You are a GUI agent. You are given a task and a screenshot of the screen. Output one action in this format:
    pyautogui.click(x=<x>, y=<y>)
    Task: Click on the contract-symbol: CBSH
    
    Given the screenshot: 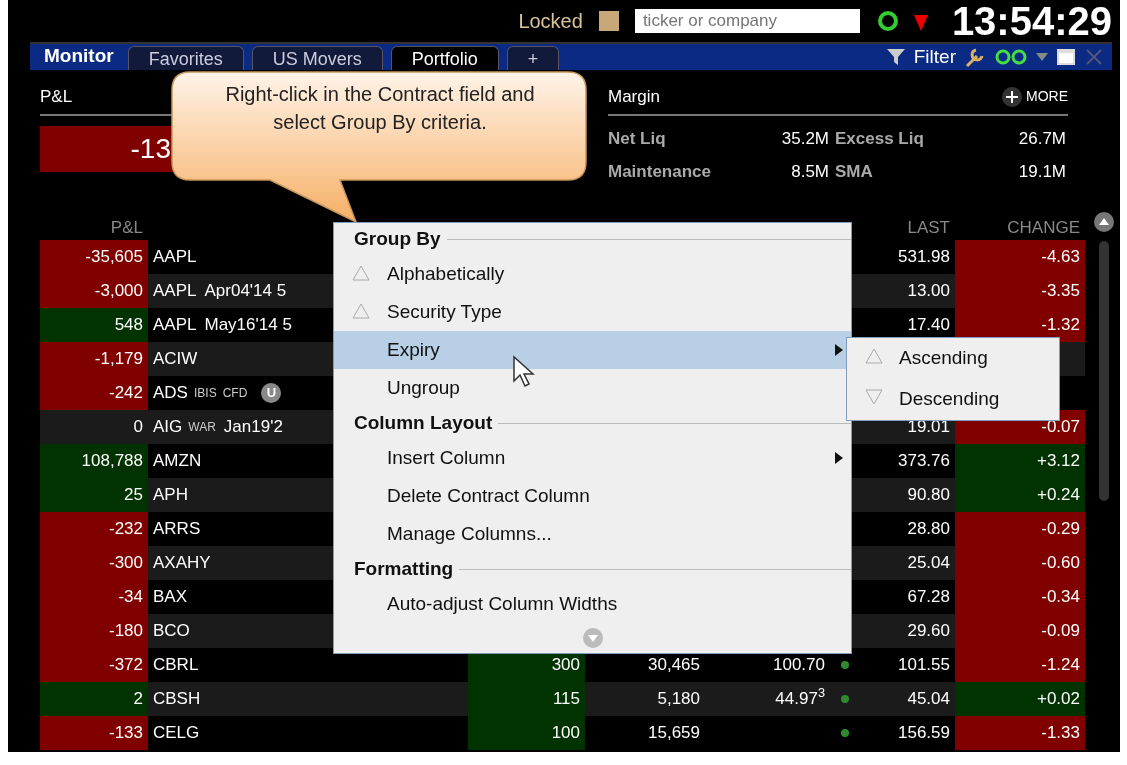 What is the action you would take?
    pyautogui.click(x=177, y=699)
    